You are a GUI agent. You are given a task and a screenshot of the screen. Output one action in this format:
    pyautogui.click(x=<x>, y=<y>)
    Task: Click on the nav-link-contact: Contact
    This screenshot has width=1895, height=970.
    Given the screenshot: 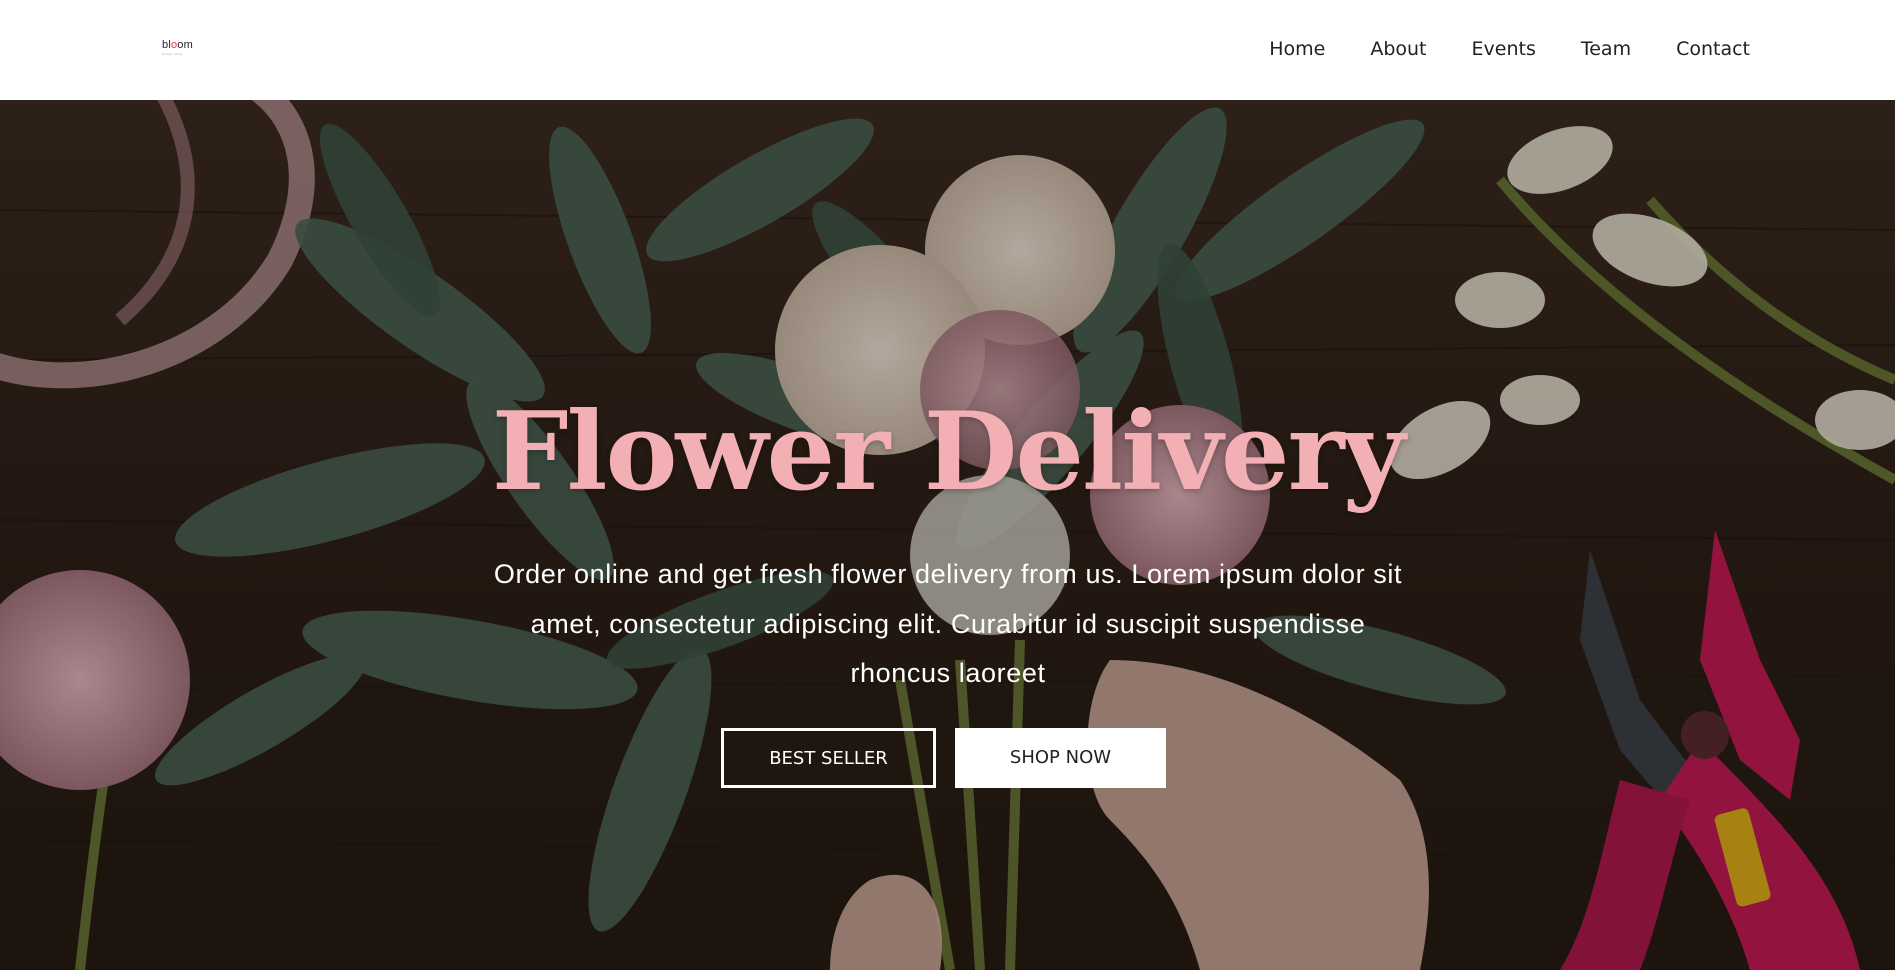 What is the action you would take?
    pyautogui.click(x=1713, y=49)
    